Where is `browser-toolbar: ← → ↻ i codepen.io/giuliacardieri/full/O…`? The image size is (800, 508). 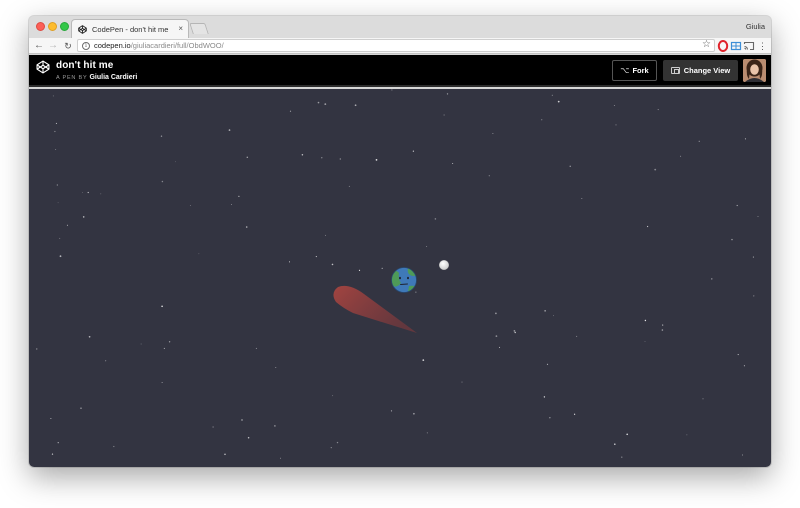 browser-toolbar: ← → ↻ i codepen.io/giuliacardieri/full/O… is located at coordinates (400, 46).